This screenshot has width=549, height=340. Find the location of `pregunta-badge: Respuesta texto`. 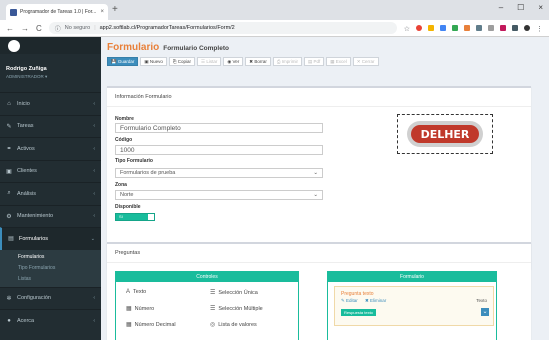

pregunta-badge: Respuesta texto is located at coordinates (358, 312).